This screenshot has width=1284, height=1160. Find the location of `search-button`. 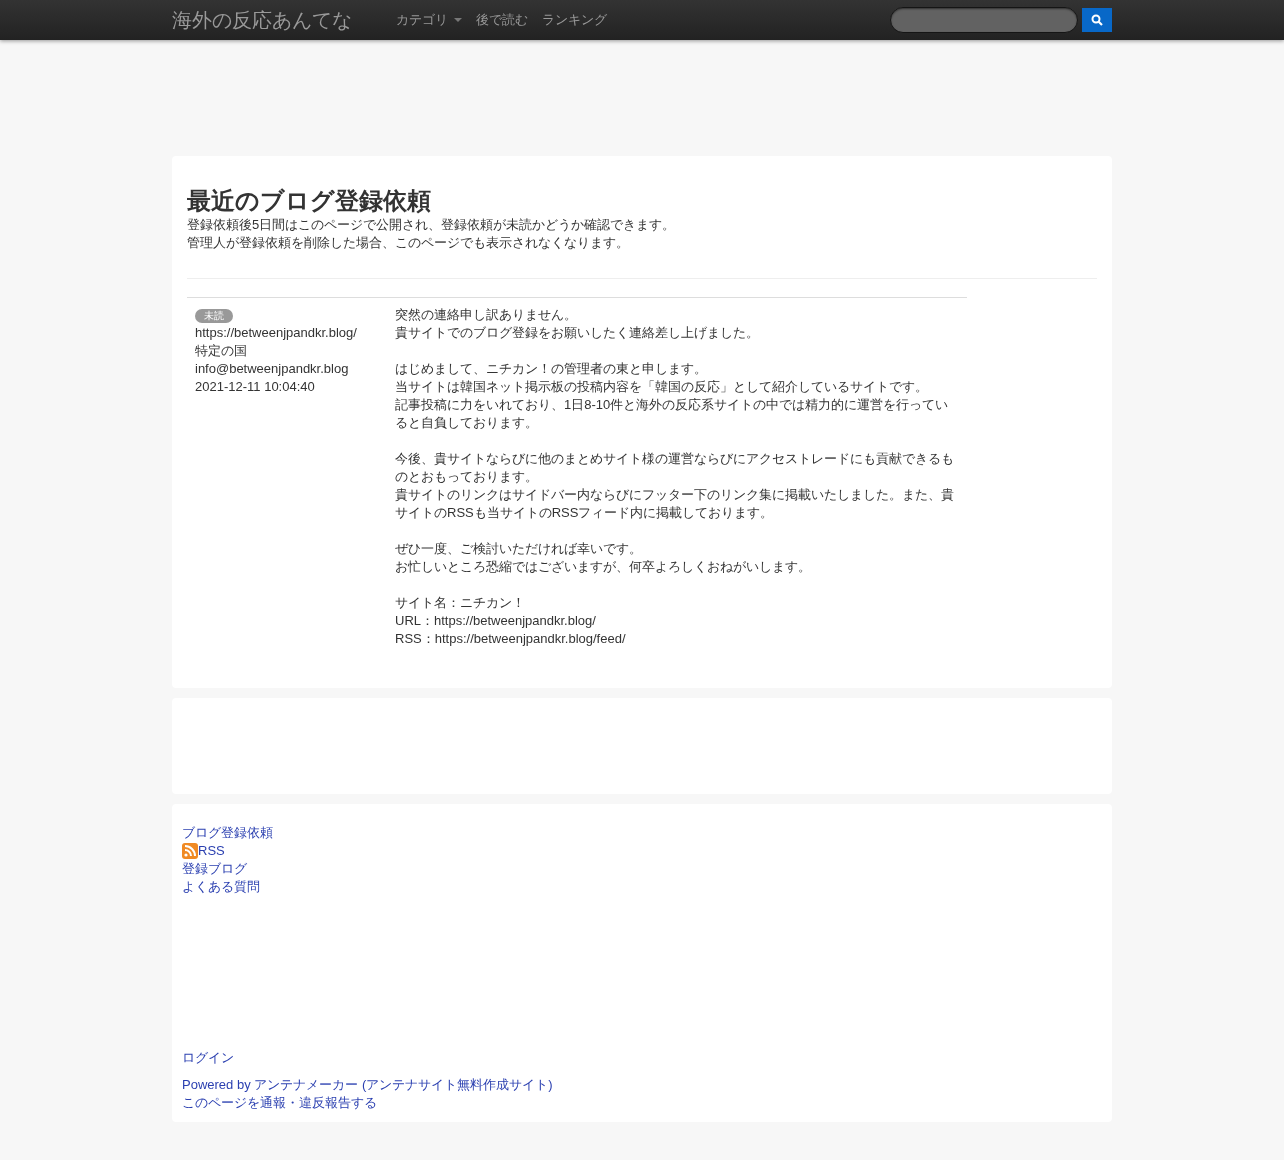

search-button is located at coordinates (1097, 20).